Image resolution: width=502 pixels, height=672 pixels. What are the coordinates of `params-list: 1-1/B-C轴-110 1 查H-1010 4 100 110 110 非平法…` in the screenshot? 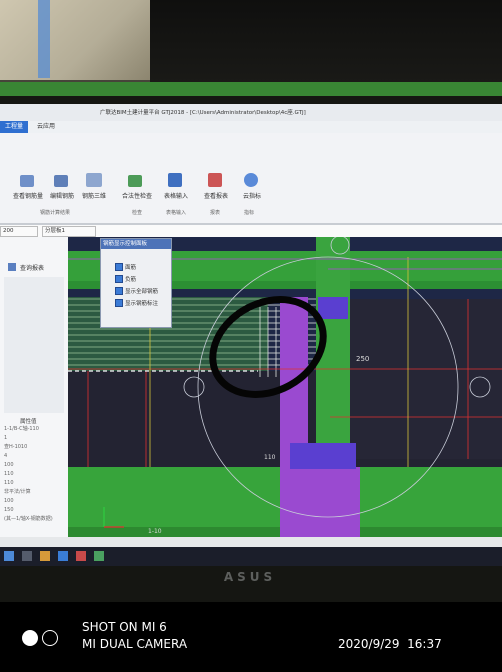 It's located at (35, 474).